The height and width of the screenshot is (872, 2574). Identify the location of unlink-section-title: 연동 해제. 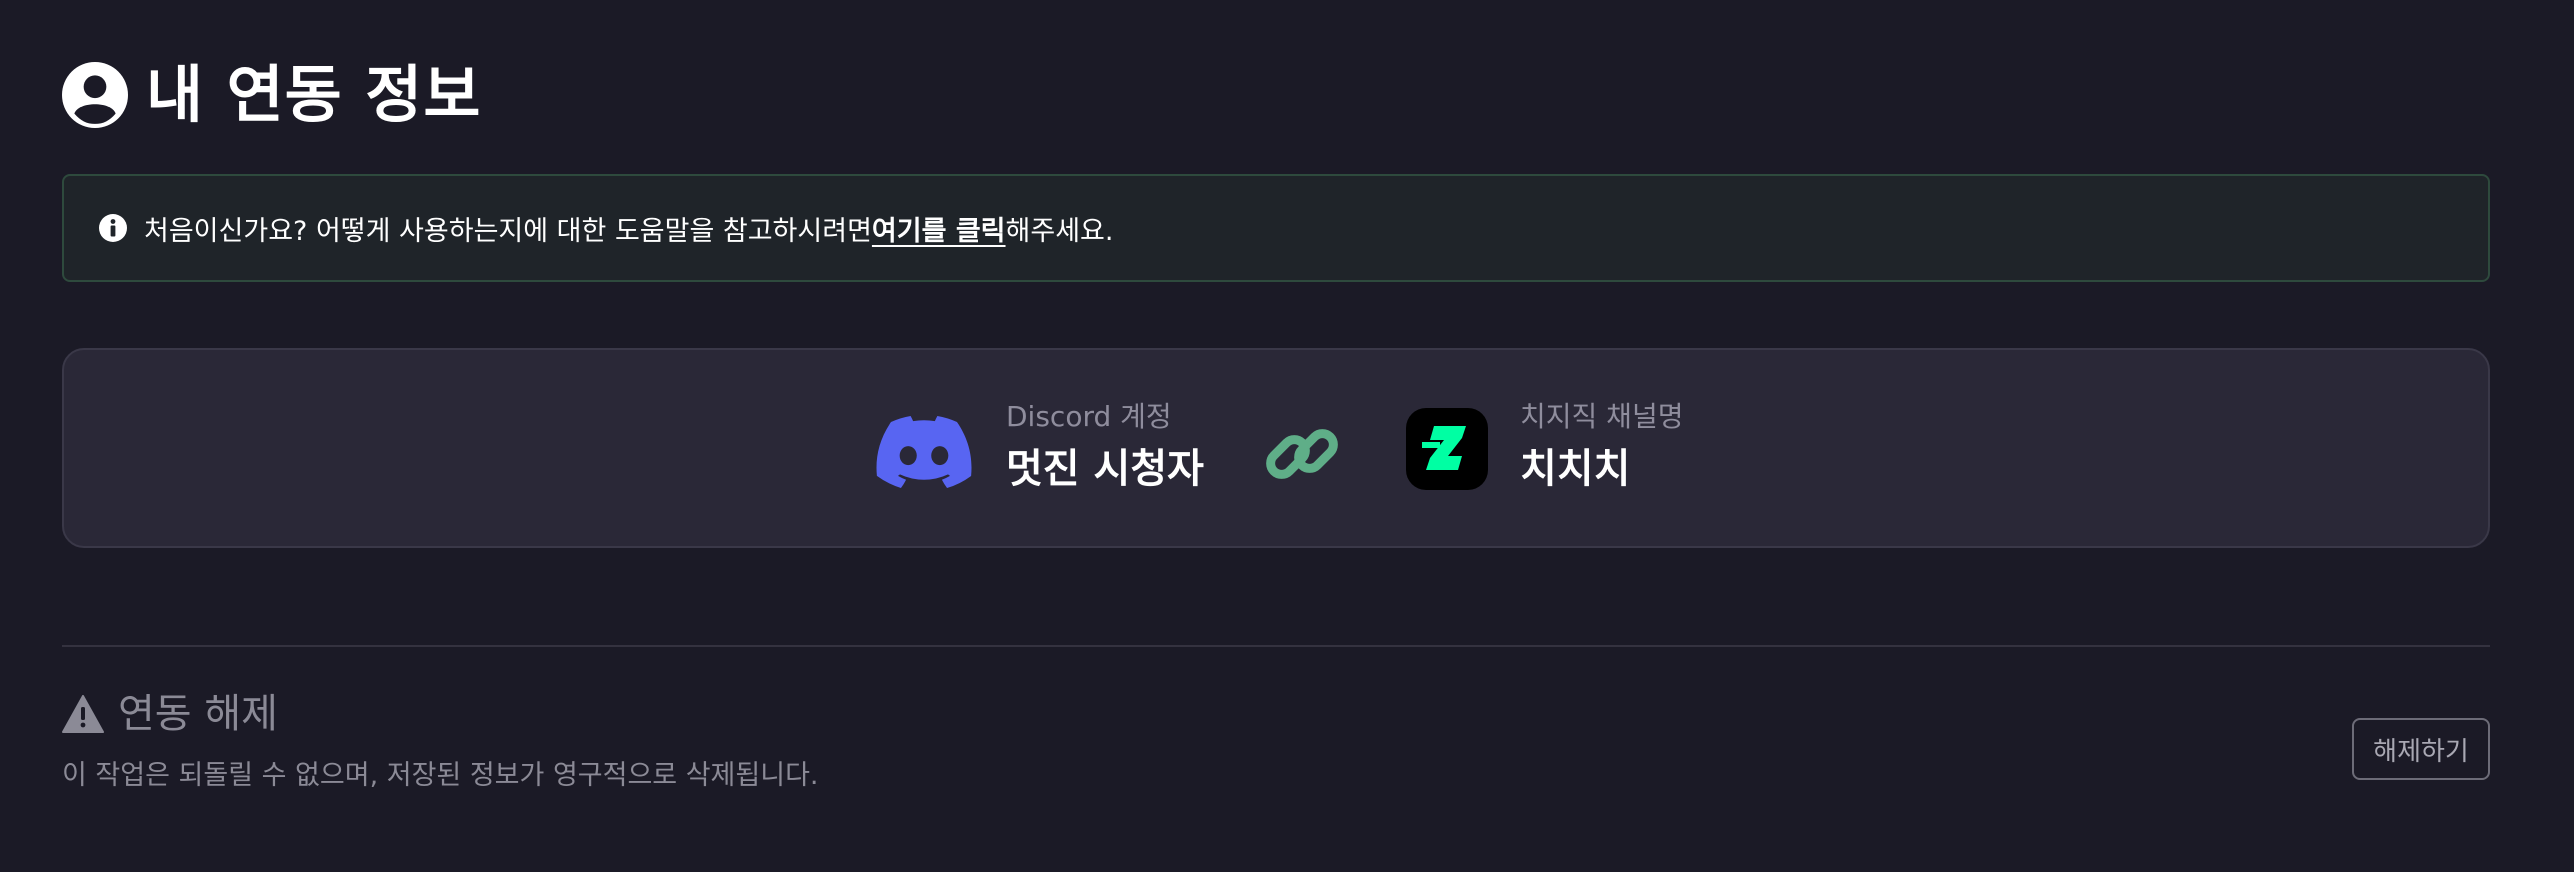
(198, 714).